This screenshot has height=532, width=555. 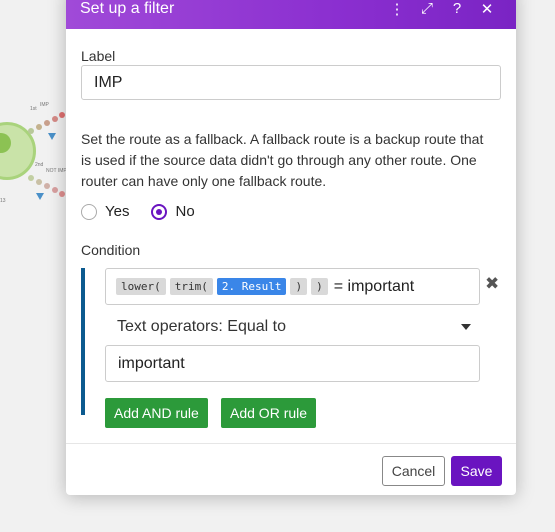 I want to click on fallback-no-label: No, so click(x=184, y=211).